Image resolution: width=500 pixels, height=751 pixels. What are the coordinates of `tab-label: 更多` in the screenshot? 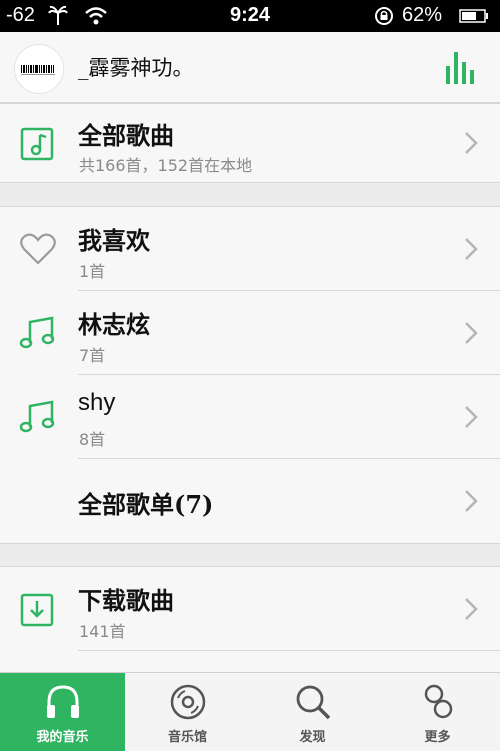 It's located at (437, 737).